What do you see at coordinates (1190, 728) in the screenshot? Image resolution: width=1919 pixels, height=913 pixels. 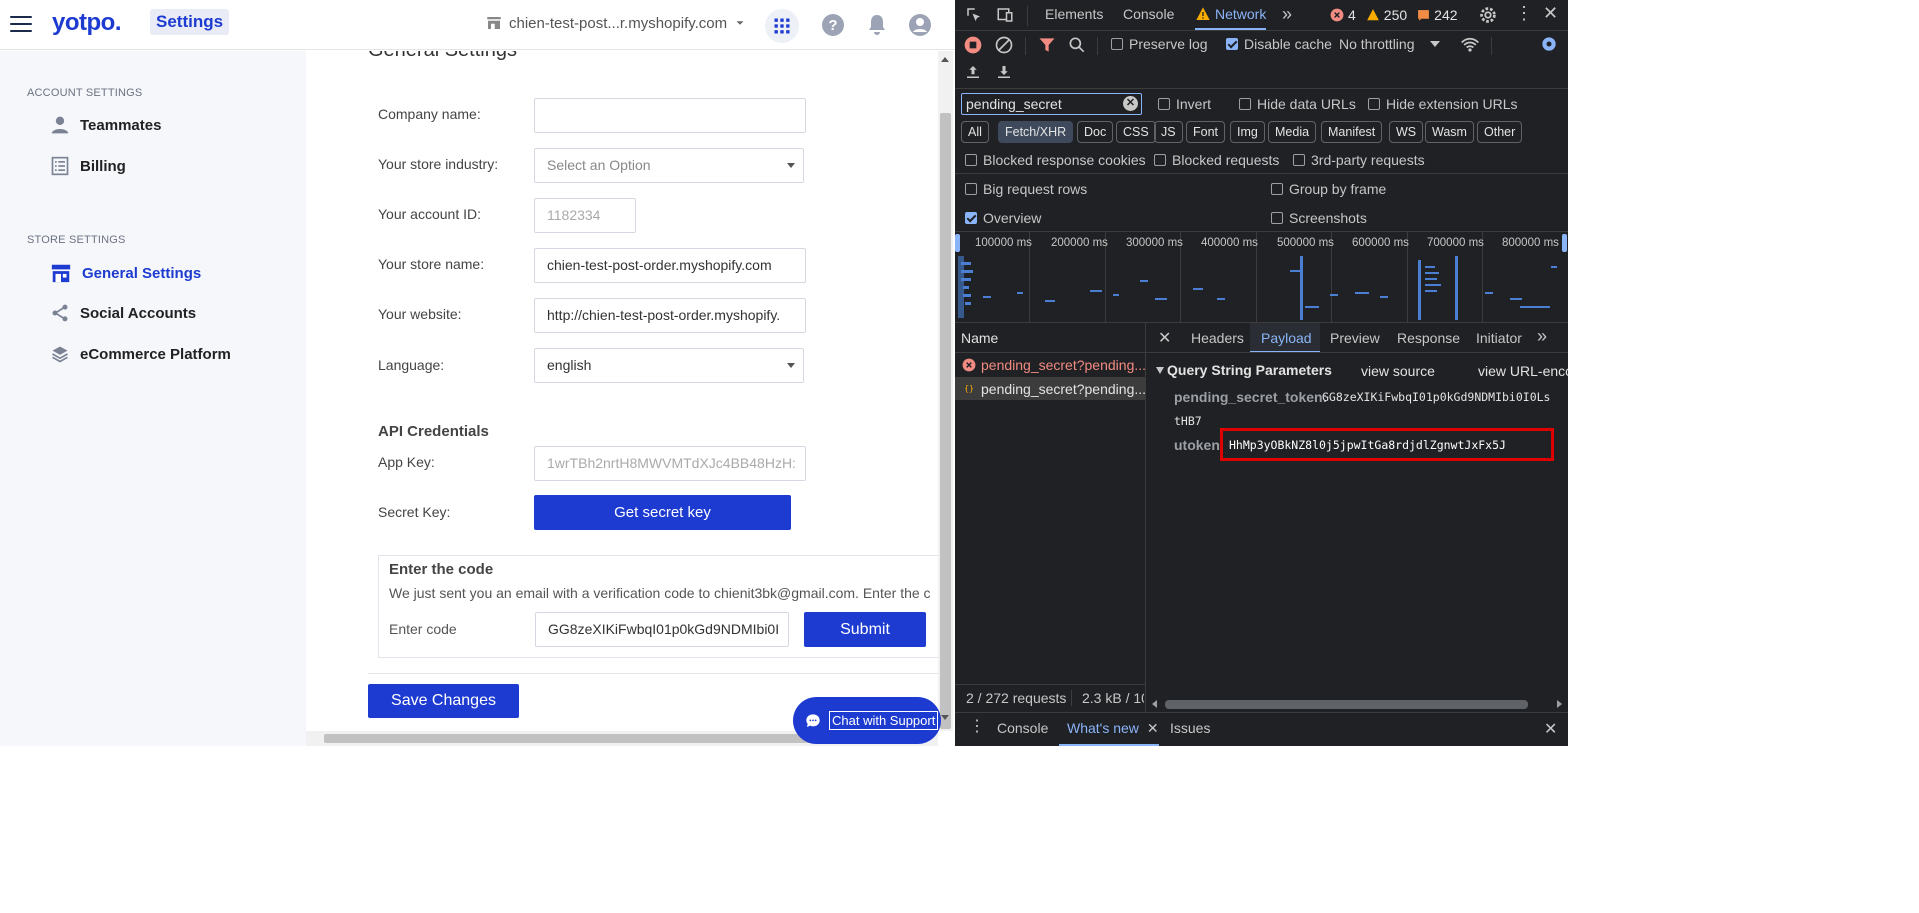 I see `drawer-tab-issues: Issues` at bounding box center [1190, 728].